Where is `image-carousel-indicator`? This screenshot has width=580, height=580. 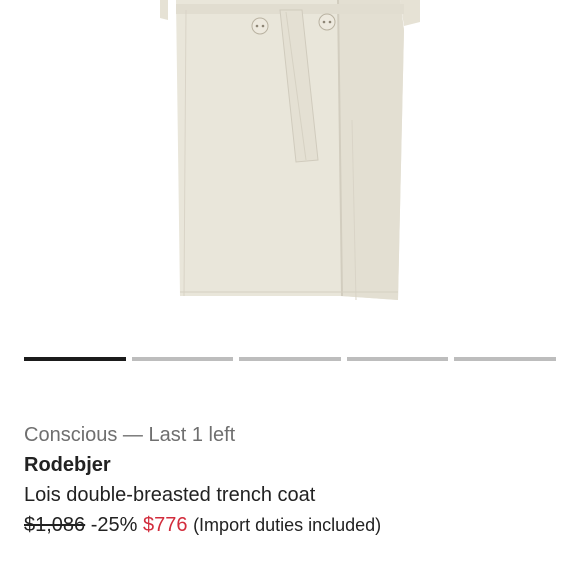 image-carousel-indicator is located at coordinates (290, 360).